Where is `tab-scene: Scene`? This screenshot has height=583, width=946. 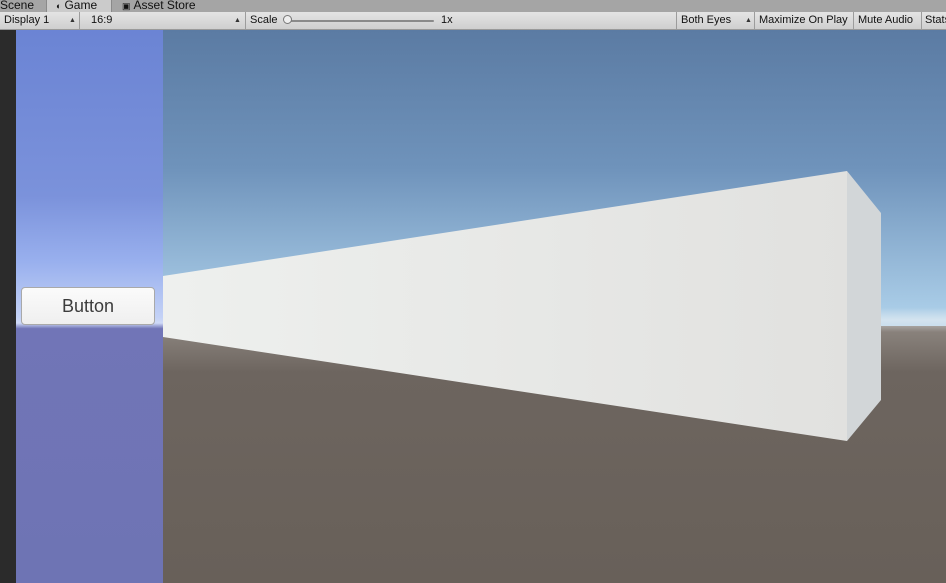
tab-scene: Scene is located at coordinates (22, 6).